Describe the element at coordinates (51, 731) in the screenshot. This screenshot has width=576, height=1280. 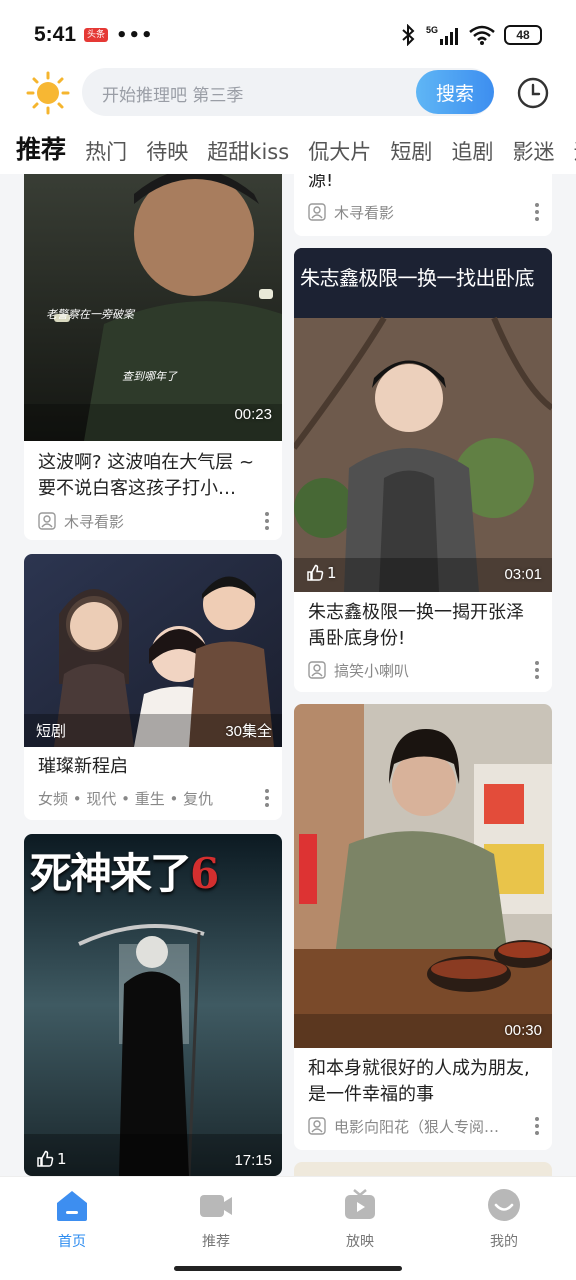
I see `short-drama-tag: 短剧` at that location.